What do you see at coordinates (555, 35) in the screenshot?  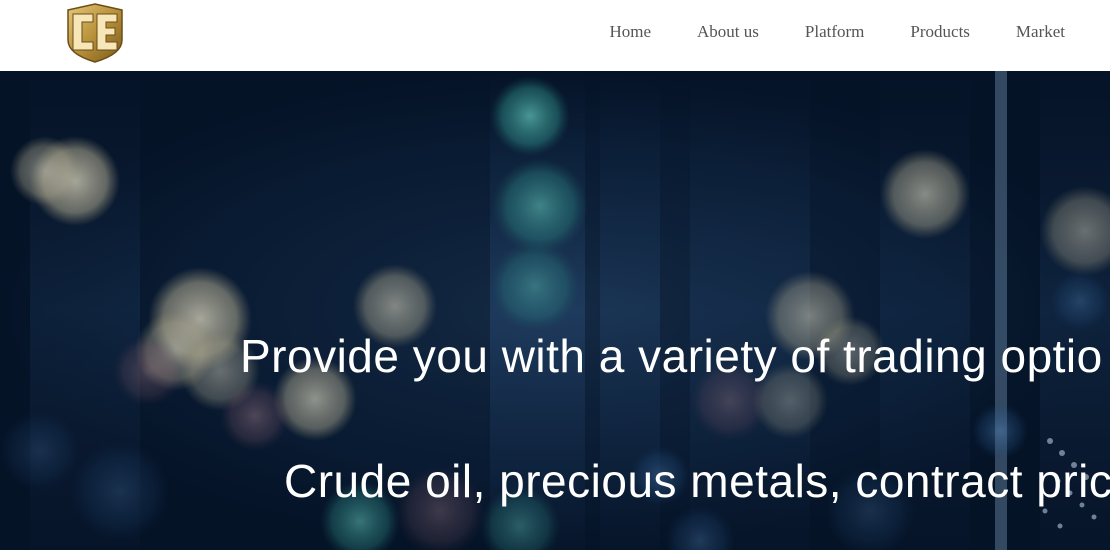 I see `top-navbar: Home About us Platform Products Market` at bounding box center [555, 35].